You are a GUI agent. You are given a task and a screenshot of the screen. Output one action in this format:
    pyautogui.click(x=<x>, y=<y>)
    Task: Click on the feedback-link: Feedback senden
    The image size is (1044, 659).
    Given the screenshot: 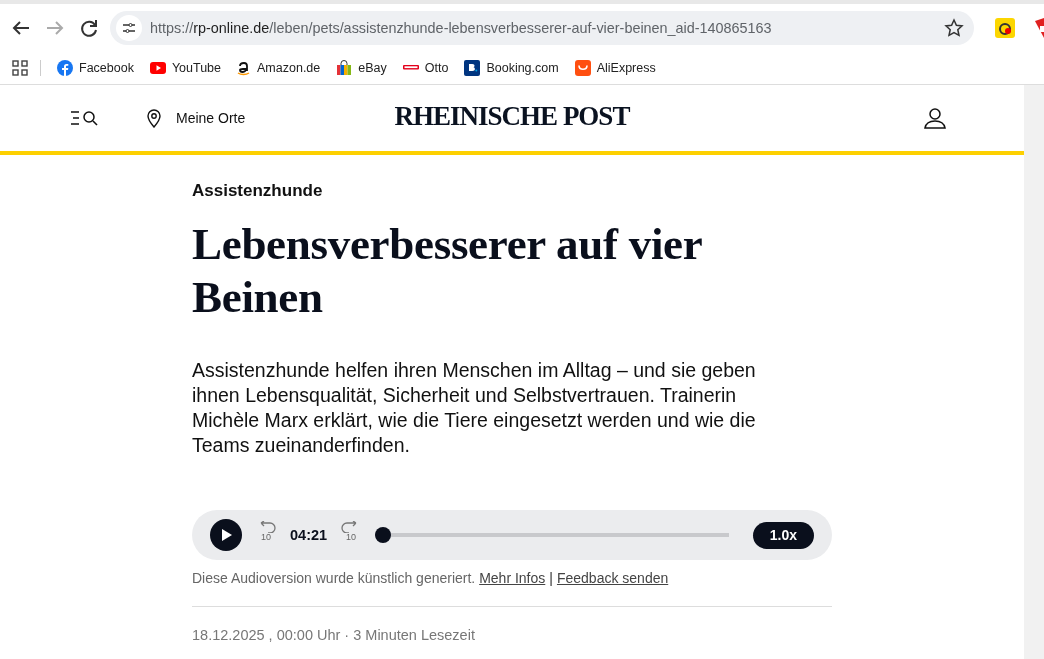 What is the action you would take?
    pyautogui.click(x=612, y=578)
    